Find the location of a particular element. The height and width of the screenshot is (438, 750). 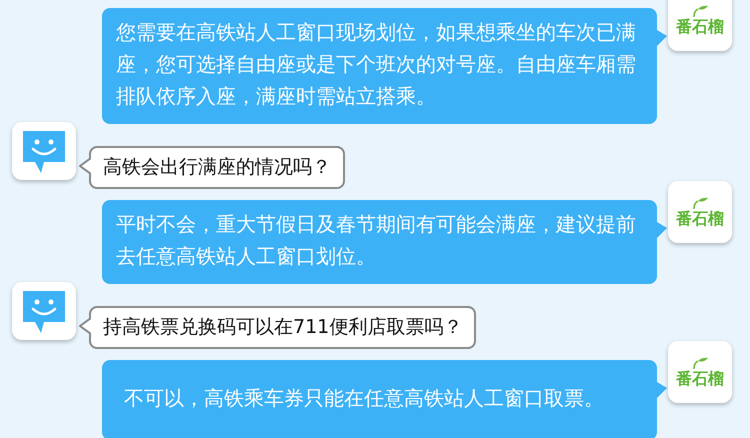

question-bubble: 持高铁票兑换码可以在711便利店取票吗？ is located at coordinates (282, 327).